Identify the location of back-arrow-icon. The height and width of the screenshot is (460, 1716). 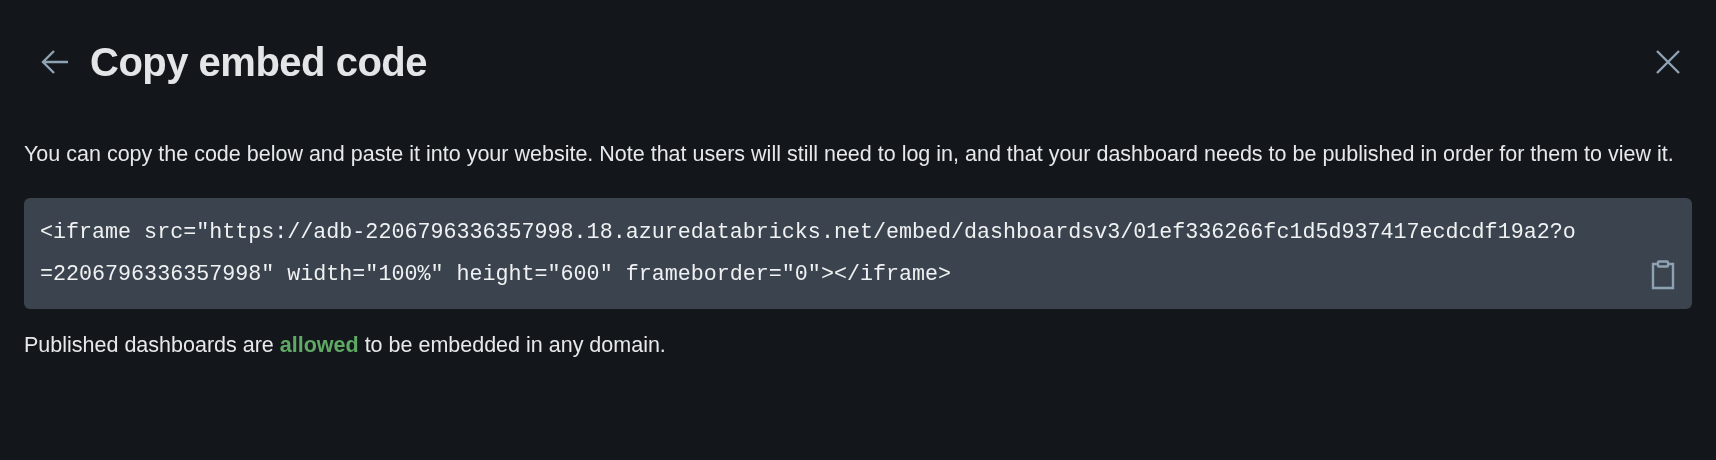
(55, 62).